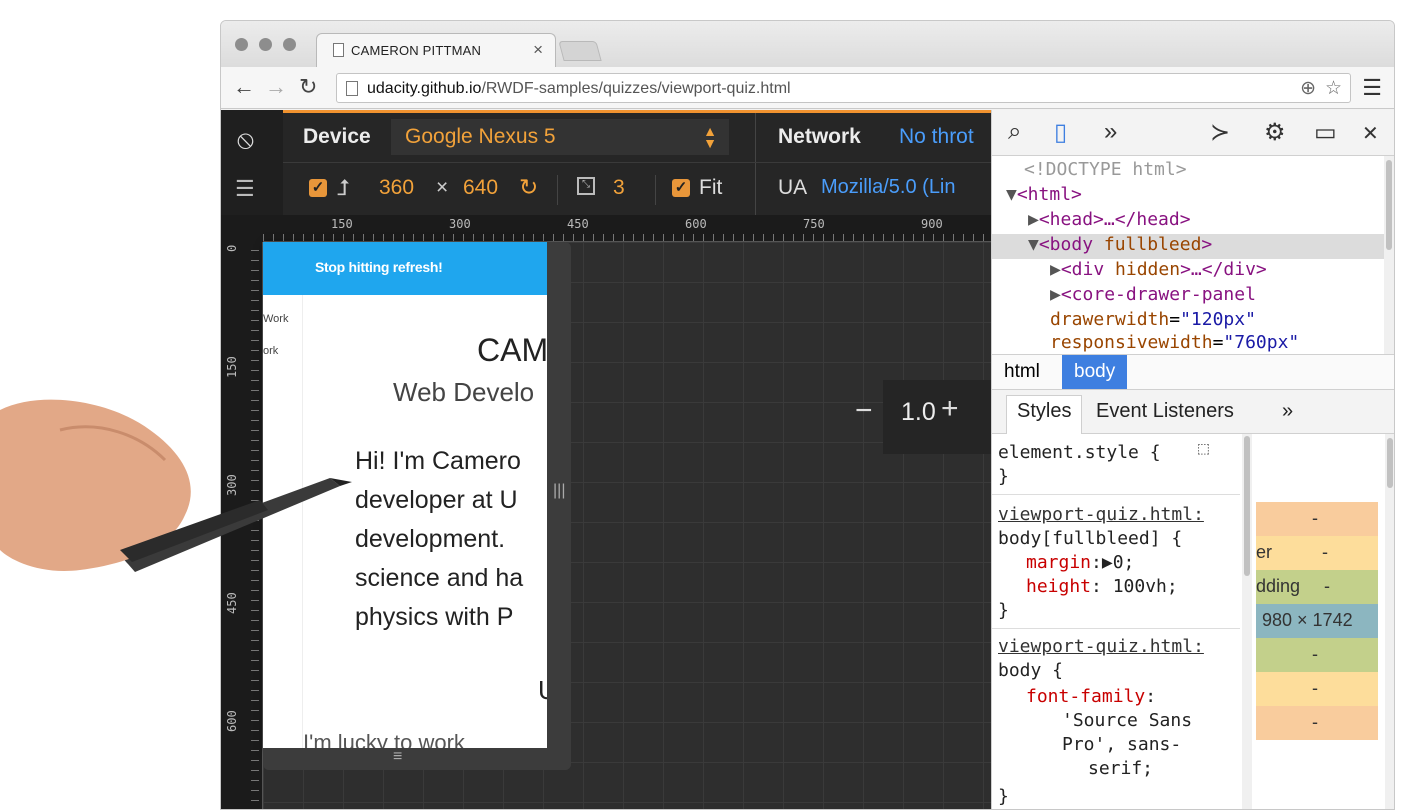 This screenshot has width=1412, height=810. I want to click on ruler-tick: 0, so click(232, 248).